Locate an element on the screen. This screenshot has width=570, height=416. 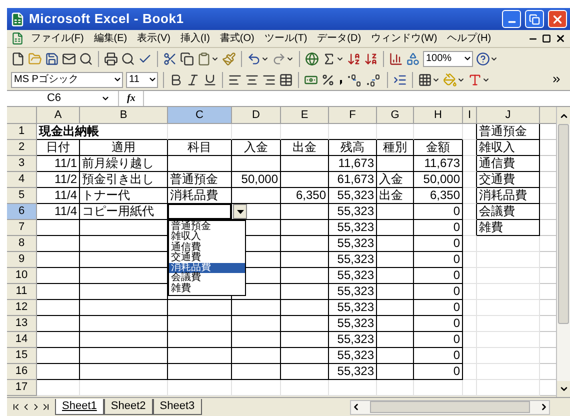
row-header: 7 is located at coordinates (22, 228).